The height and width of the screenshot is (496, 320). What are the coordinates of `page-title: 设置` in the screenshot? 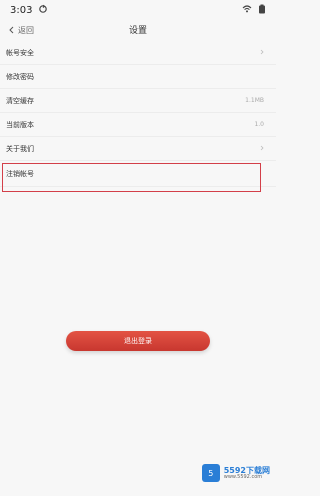 It's located at (137, 30).